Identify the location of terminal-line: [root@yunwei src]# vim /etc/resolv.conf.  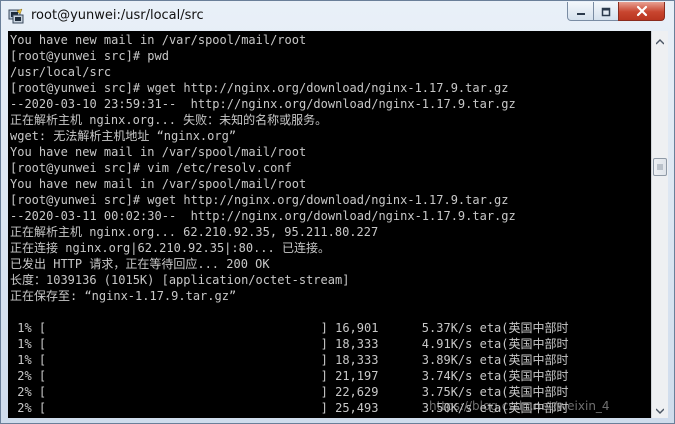
(151, 168).